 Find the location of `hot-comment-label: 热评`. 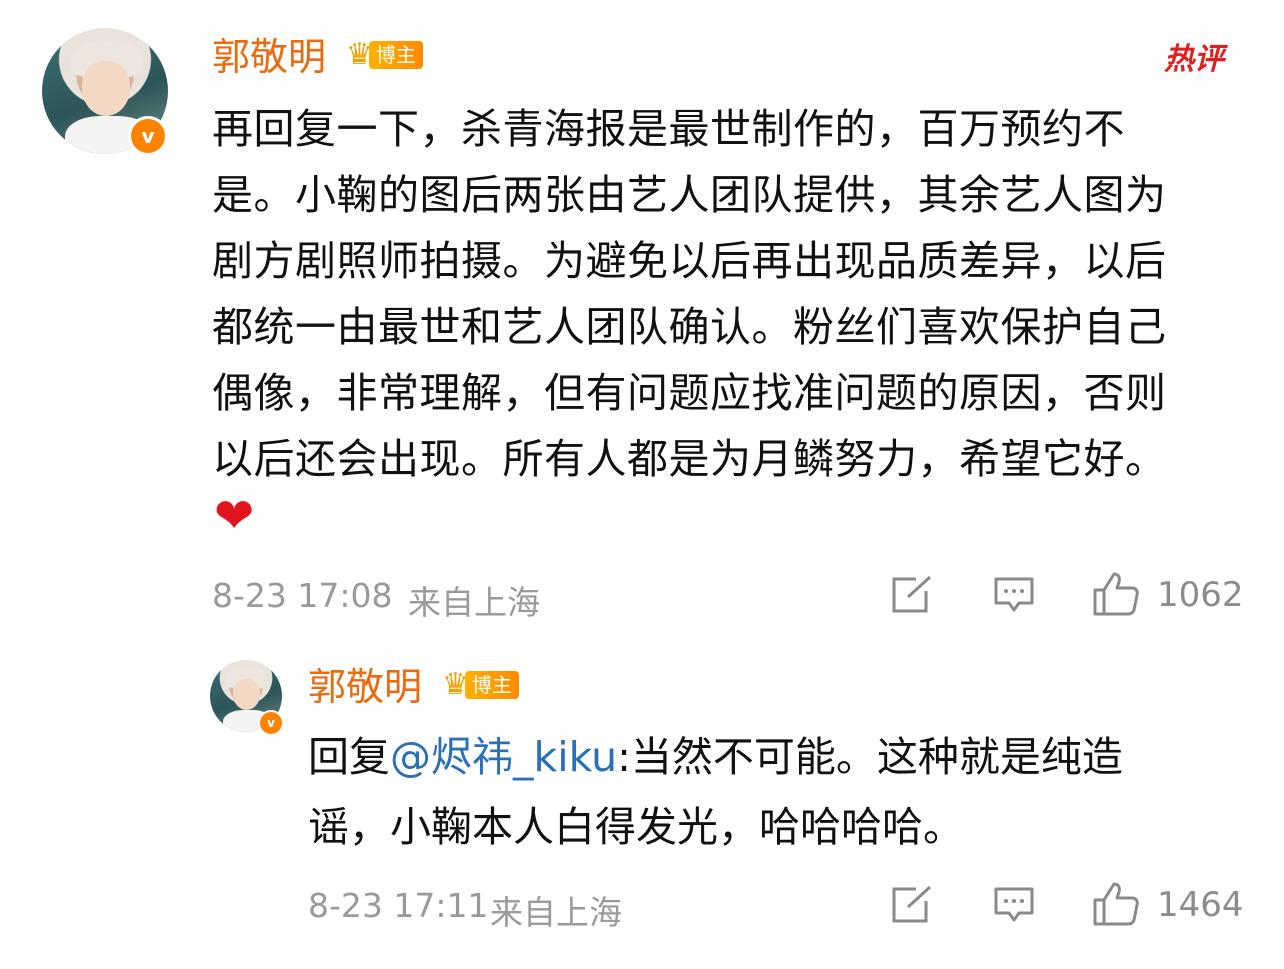

hot-comment-label: 热评 is located at coordinates (1194, 59).